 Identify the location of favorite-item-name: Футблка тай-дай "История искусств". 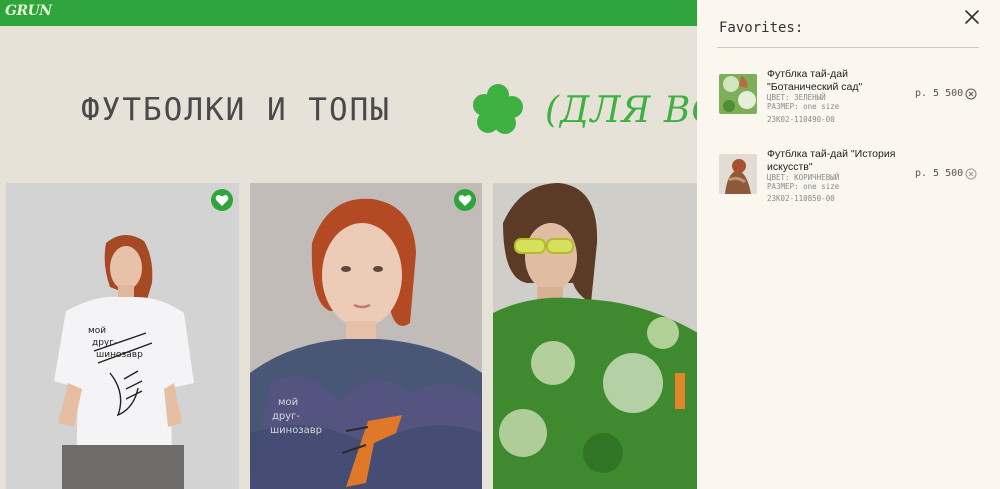
(837, 161).